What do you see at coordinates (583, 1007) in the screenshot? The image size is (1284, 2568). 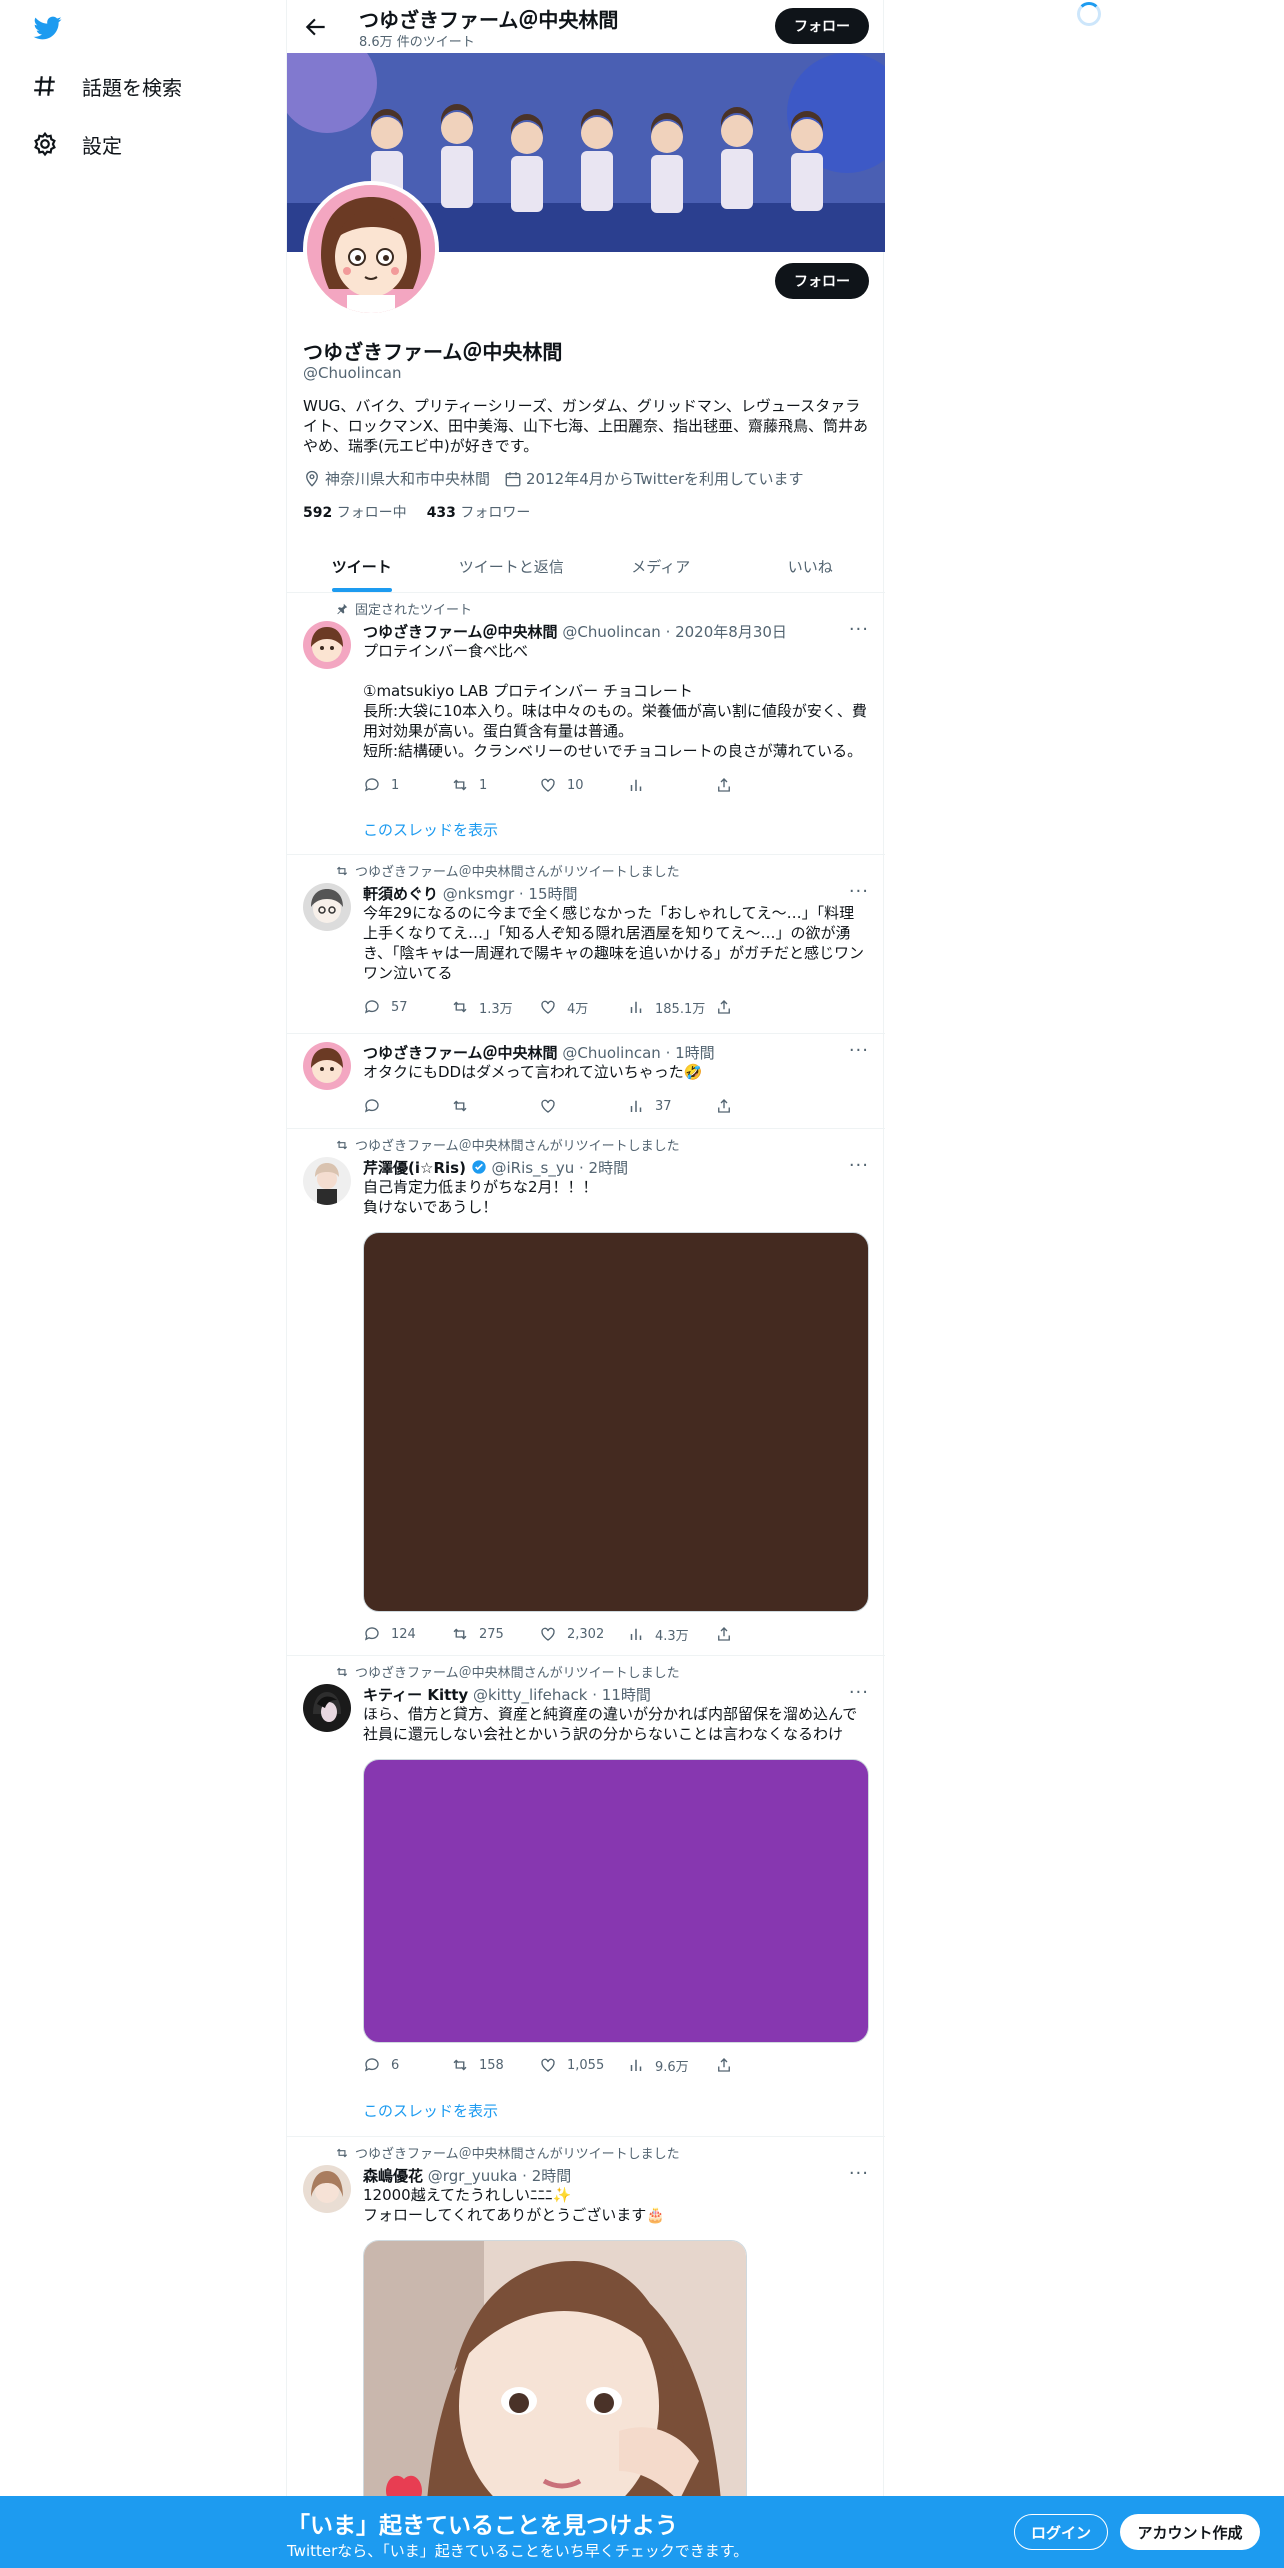 I see `like-button: 4万` at bounding box center [583, 1007].